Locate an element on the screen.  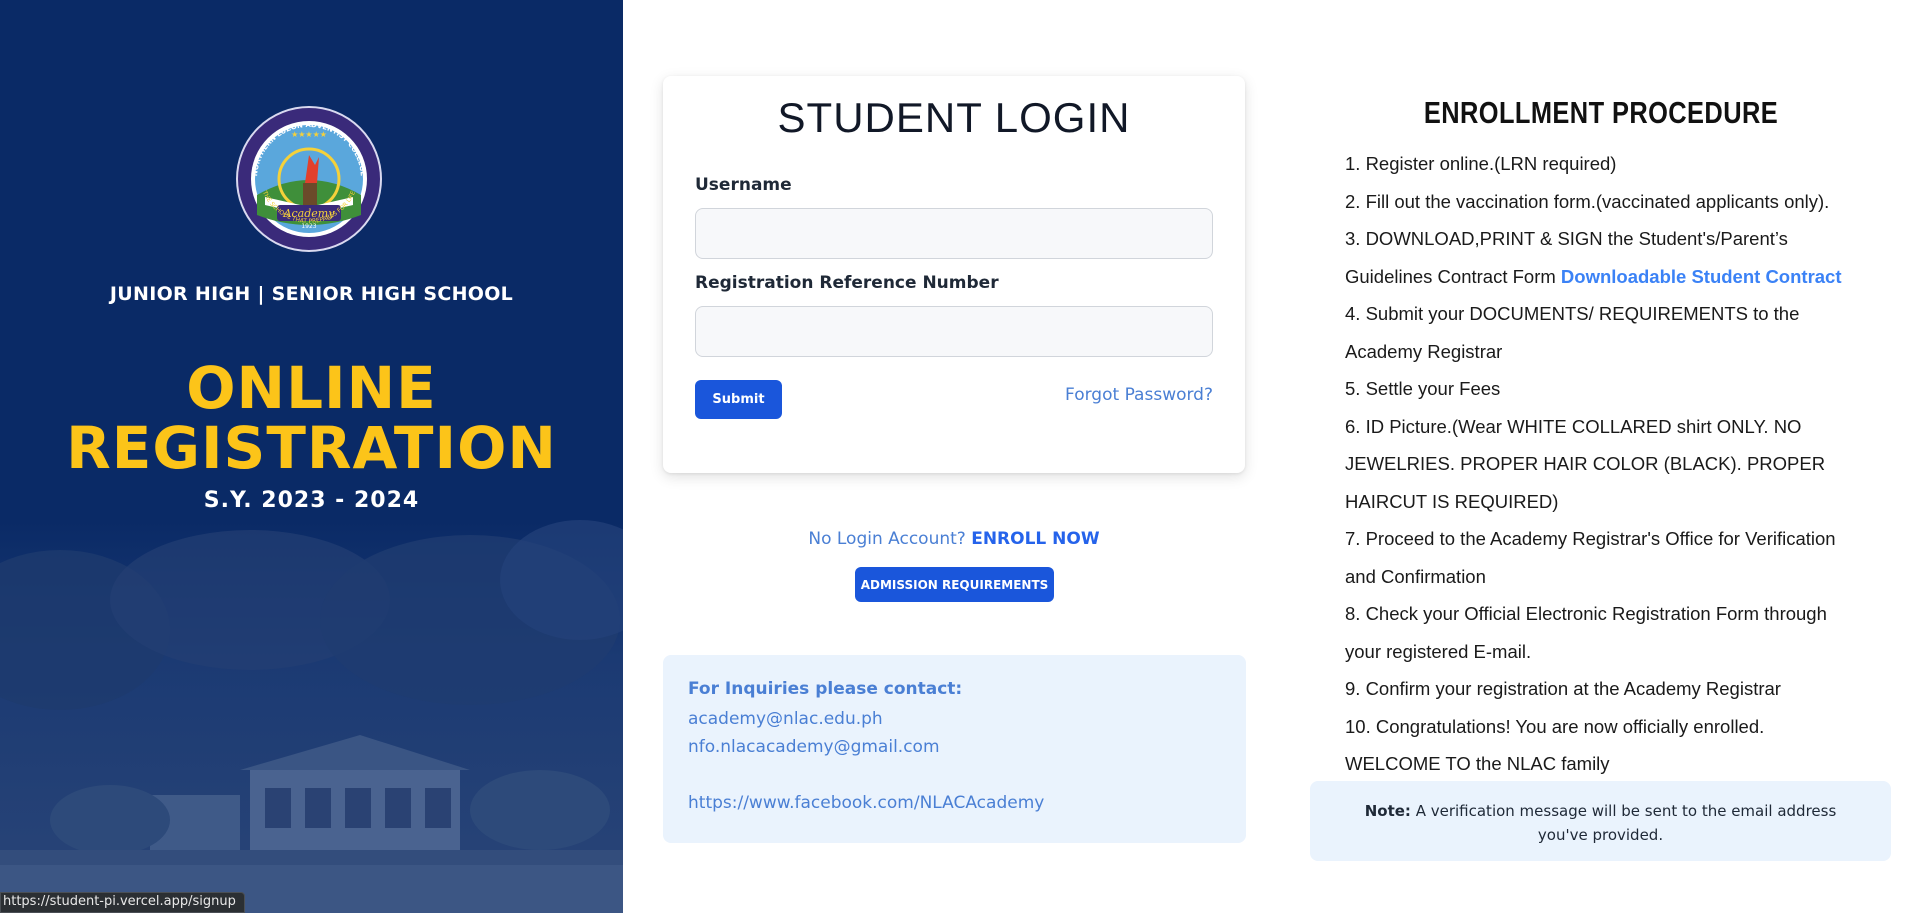
procedure-step-1: 1. Register online.(LRN required) is located at coordinates (1481, 163).